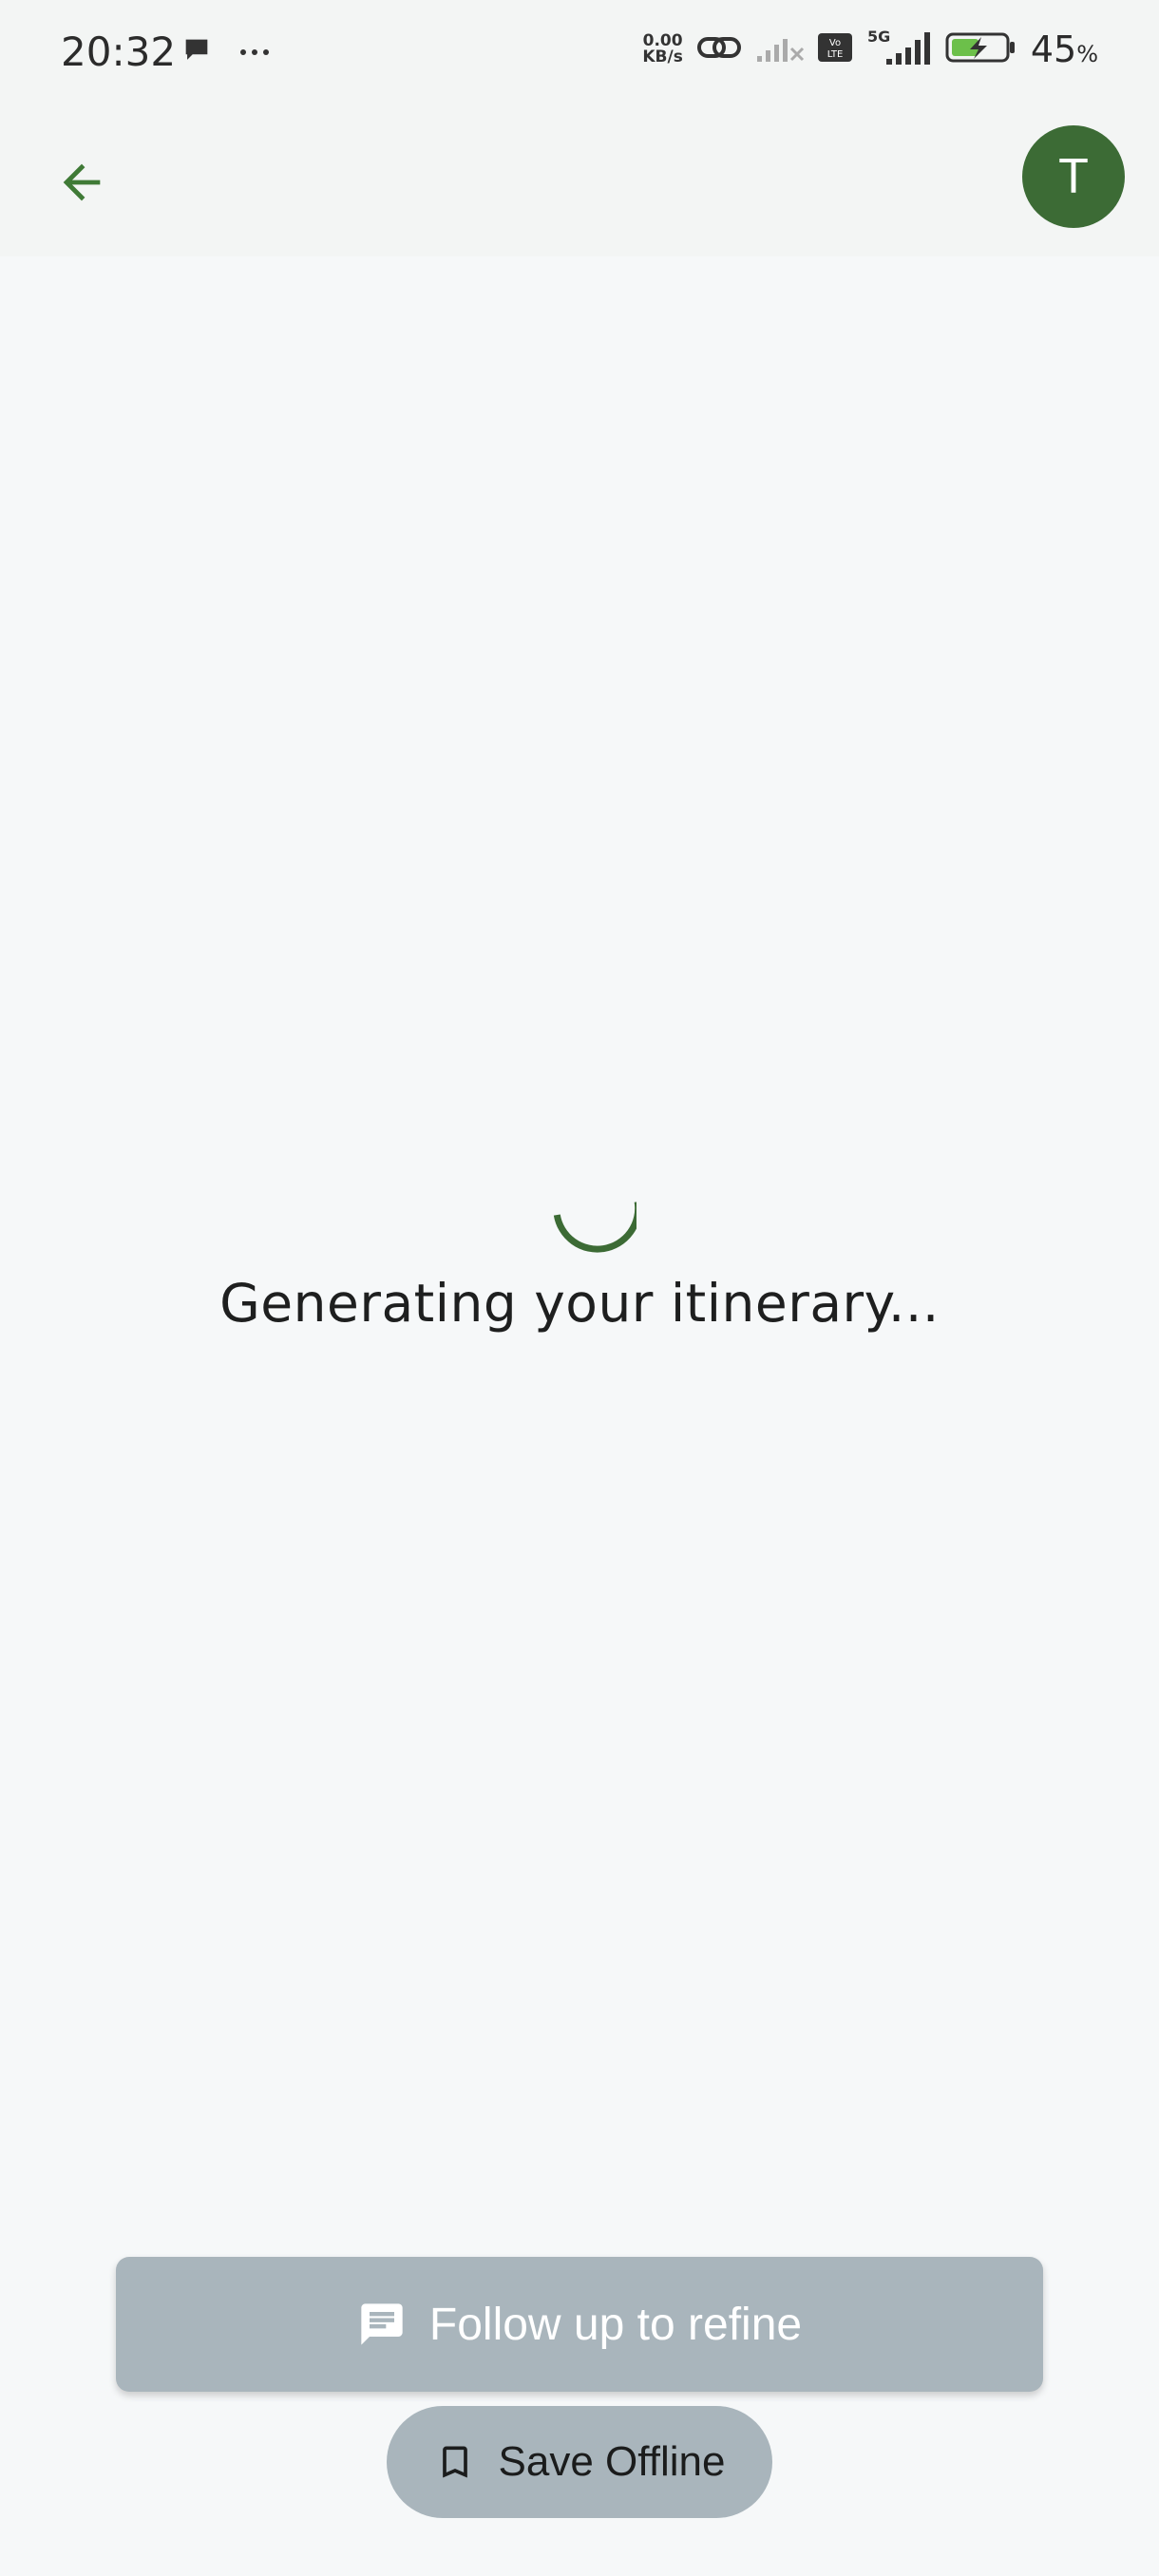 The image size is (1159, 2576). What do you see at coordinates (382, 2324) in the screenshot?
I see `message-icon` at bounding box center [382, 2324].